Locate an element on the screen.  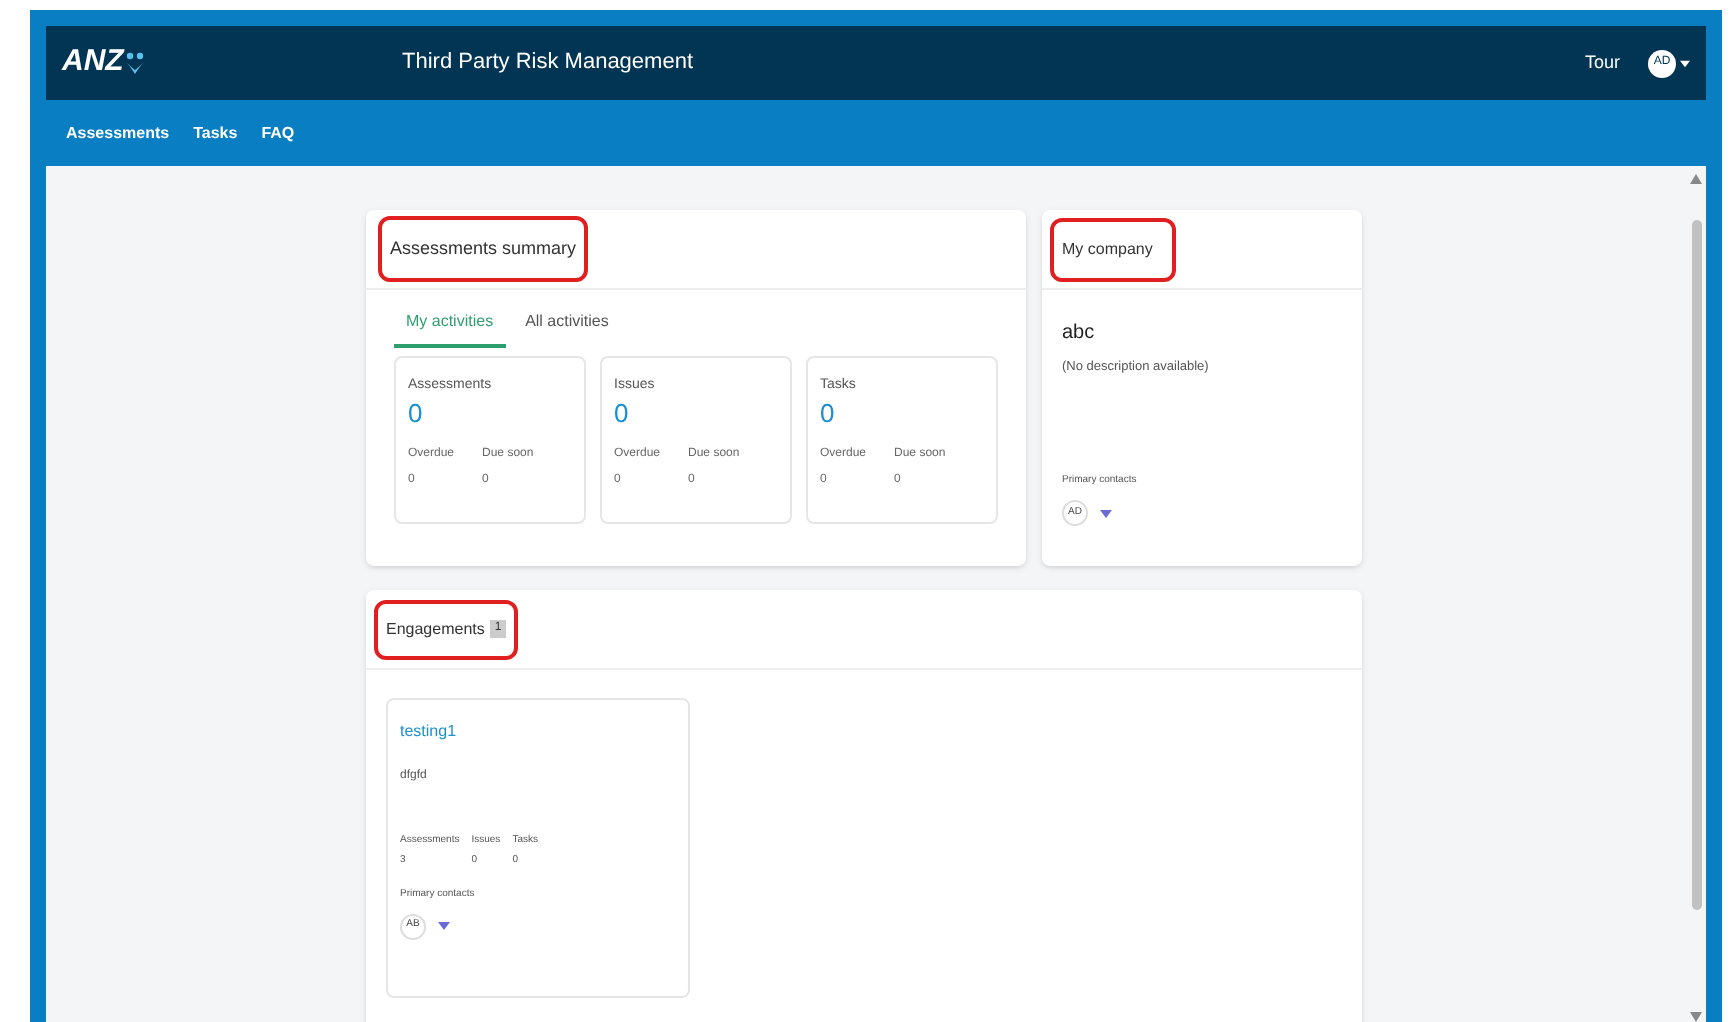
company-name: abc is located at coordinates (1079, 334).